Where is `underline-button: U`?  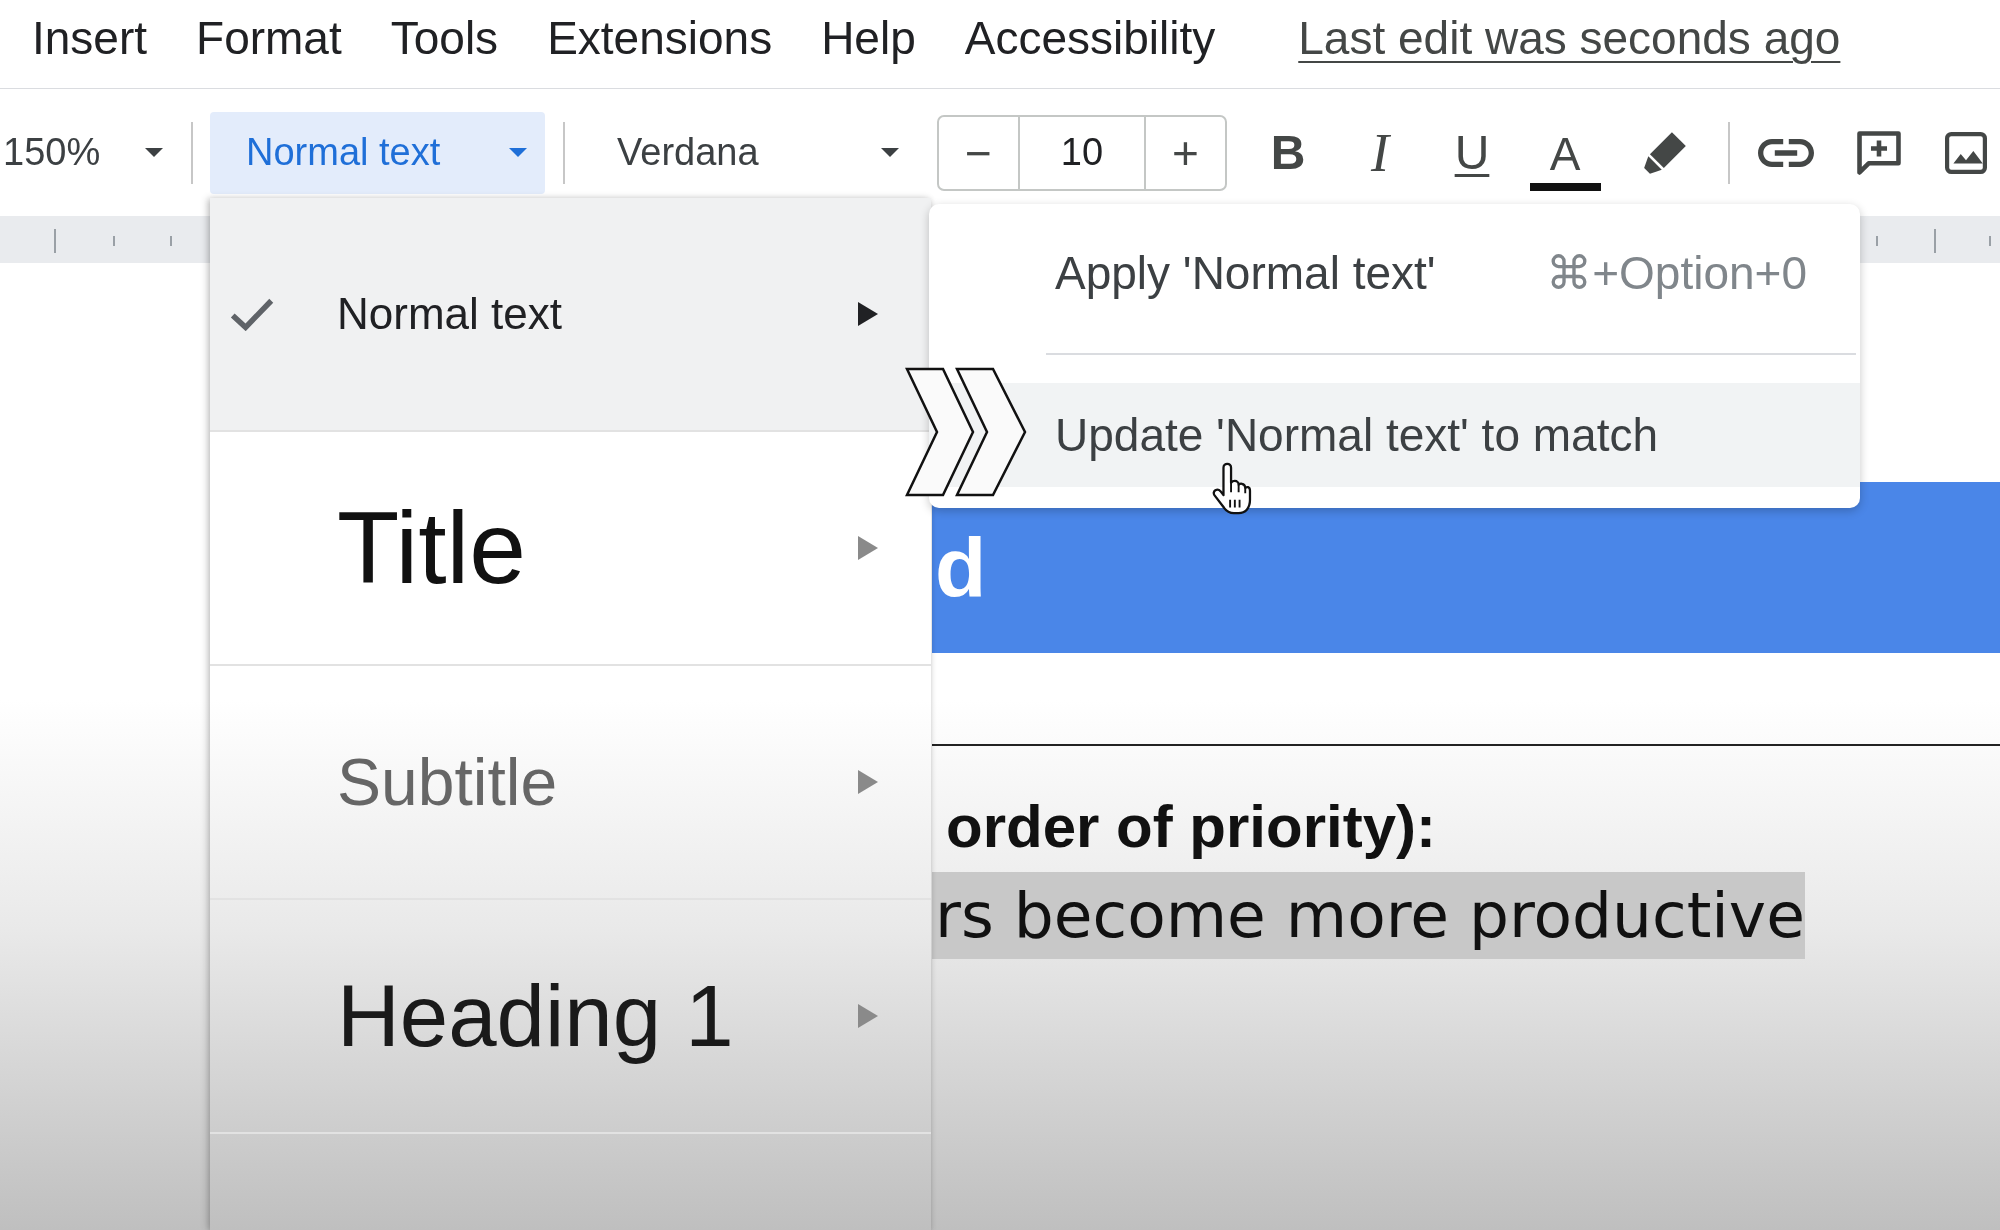
underline-button: U is located at coordinates (1472, 152).